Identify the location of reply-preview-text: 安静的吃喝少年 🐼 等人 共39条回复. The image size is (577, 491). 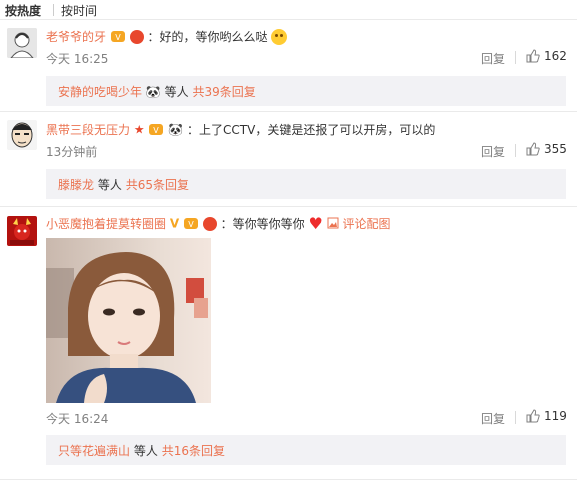
(157, 91).